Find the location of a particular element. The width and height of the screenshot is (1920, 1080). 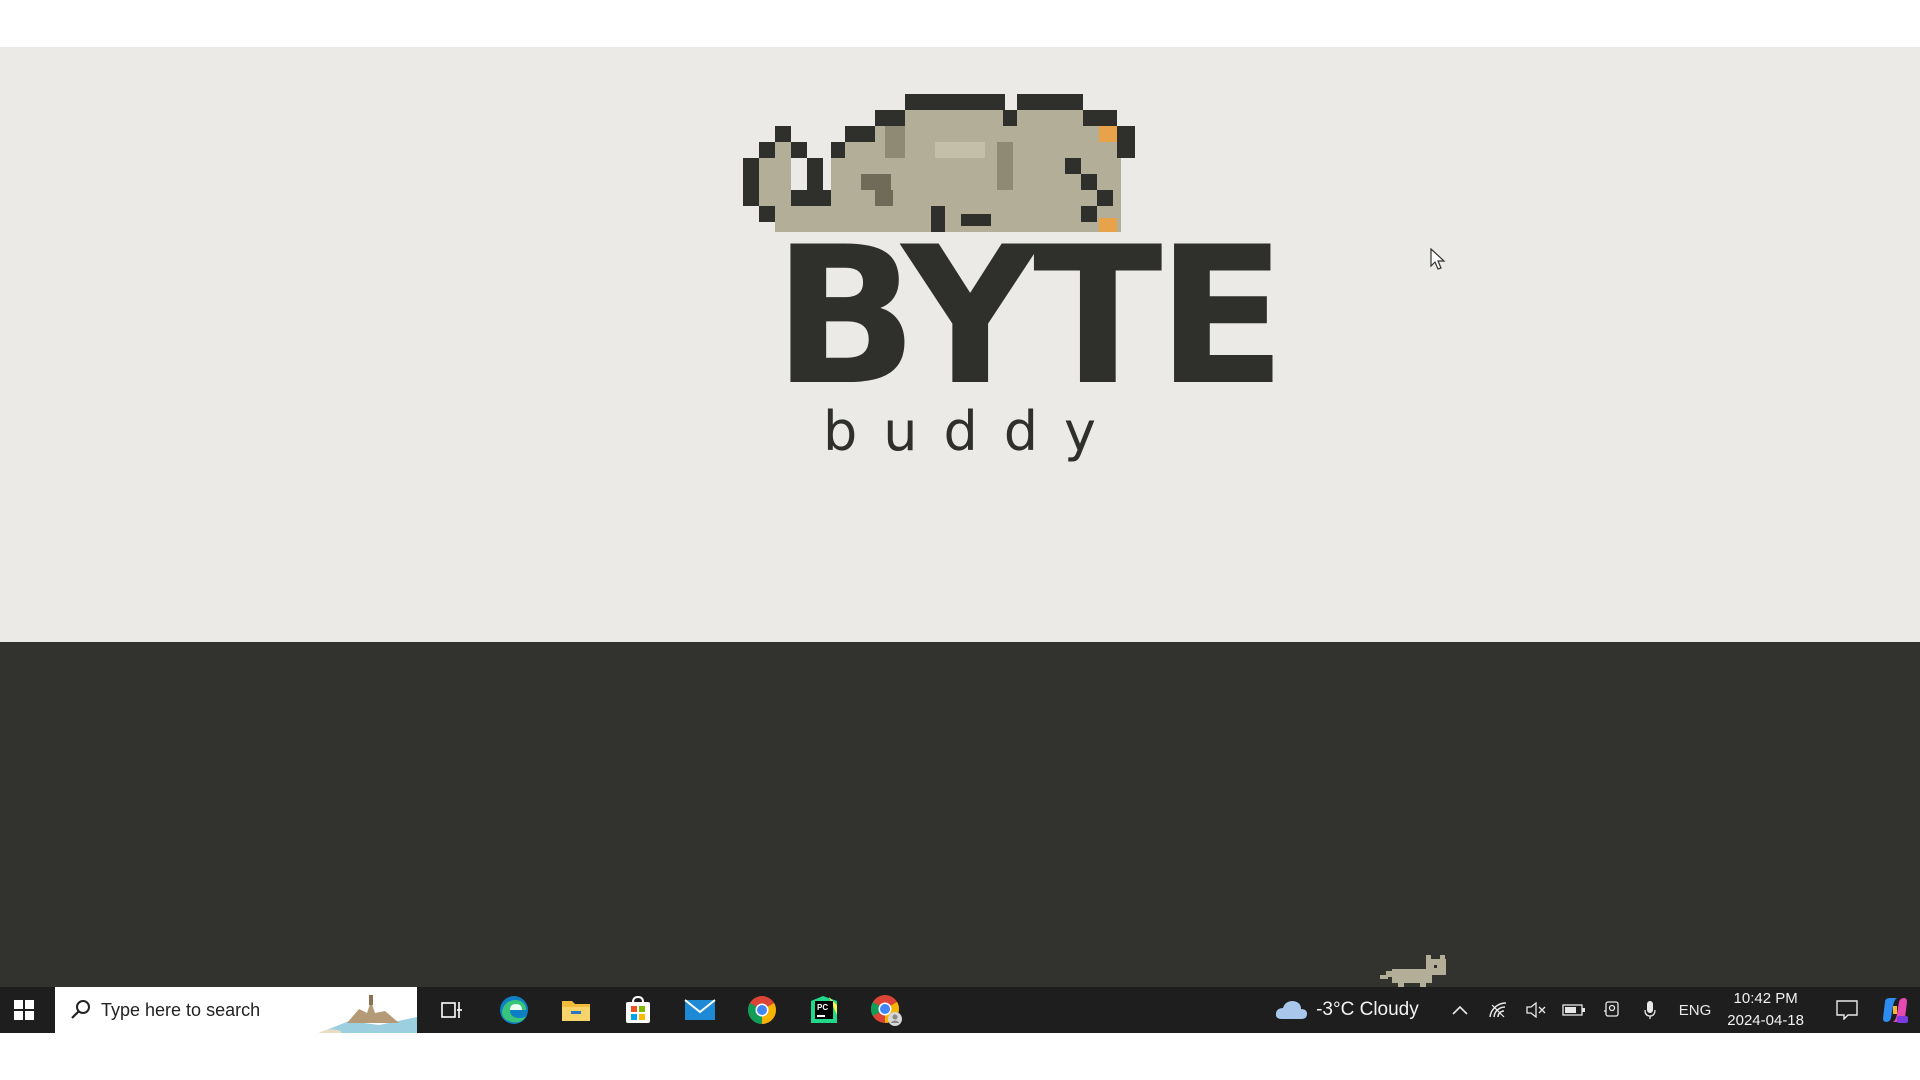

weather-widget: -3°C Cloudy is located at coordinates (1346, 1010).